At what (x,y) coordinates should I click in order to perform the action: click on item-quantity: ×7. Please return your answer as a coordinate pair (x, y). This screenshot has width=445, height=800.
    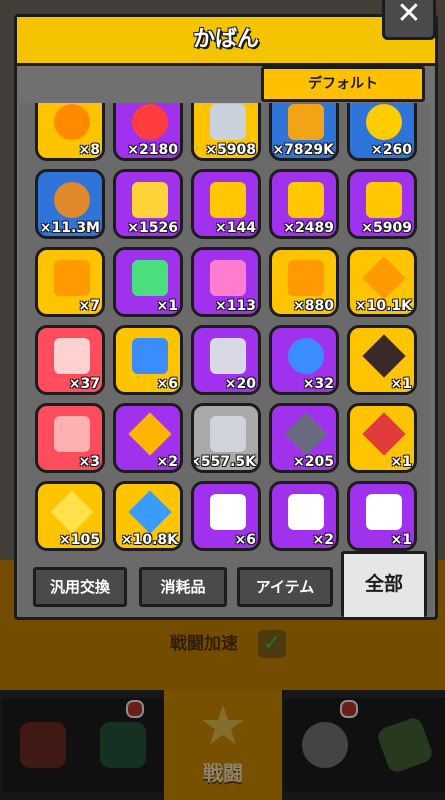
    Looking at the image, I should click on (89, 306).